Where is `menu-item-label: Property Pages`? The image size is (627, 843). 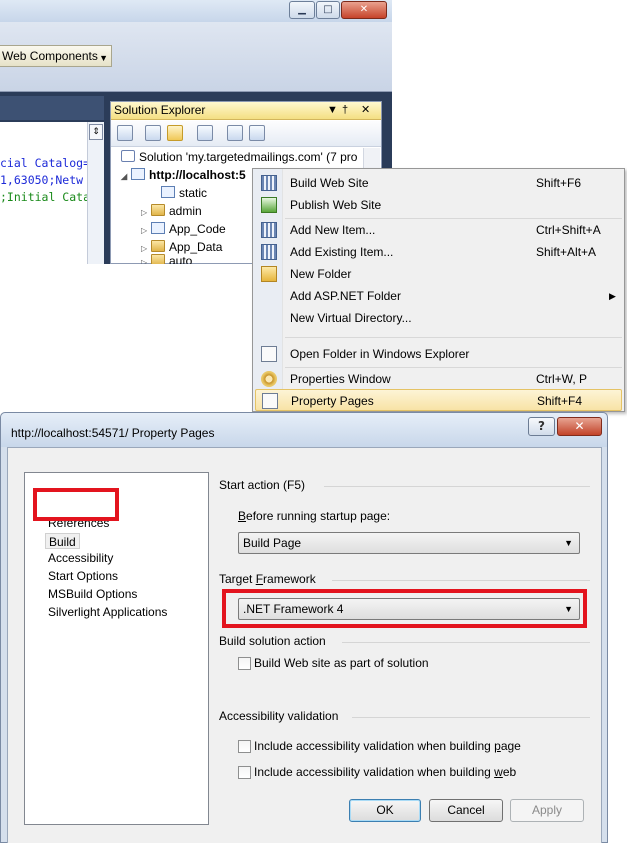 menu-item-label: Property Pages is located at coordinates (332, 401).